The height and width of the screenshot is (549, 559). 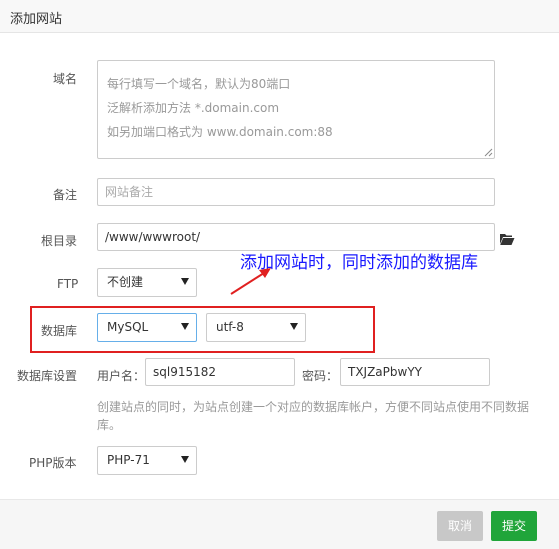 What do you see at coordinates (220, 132) in the screenshot?
I see `domain-placeholder-line: 如另加端口格式为 www.domain.com:88` at bounding box center [220, 132].